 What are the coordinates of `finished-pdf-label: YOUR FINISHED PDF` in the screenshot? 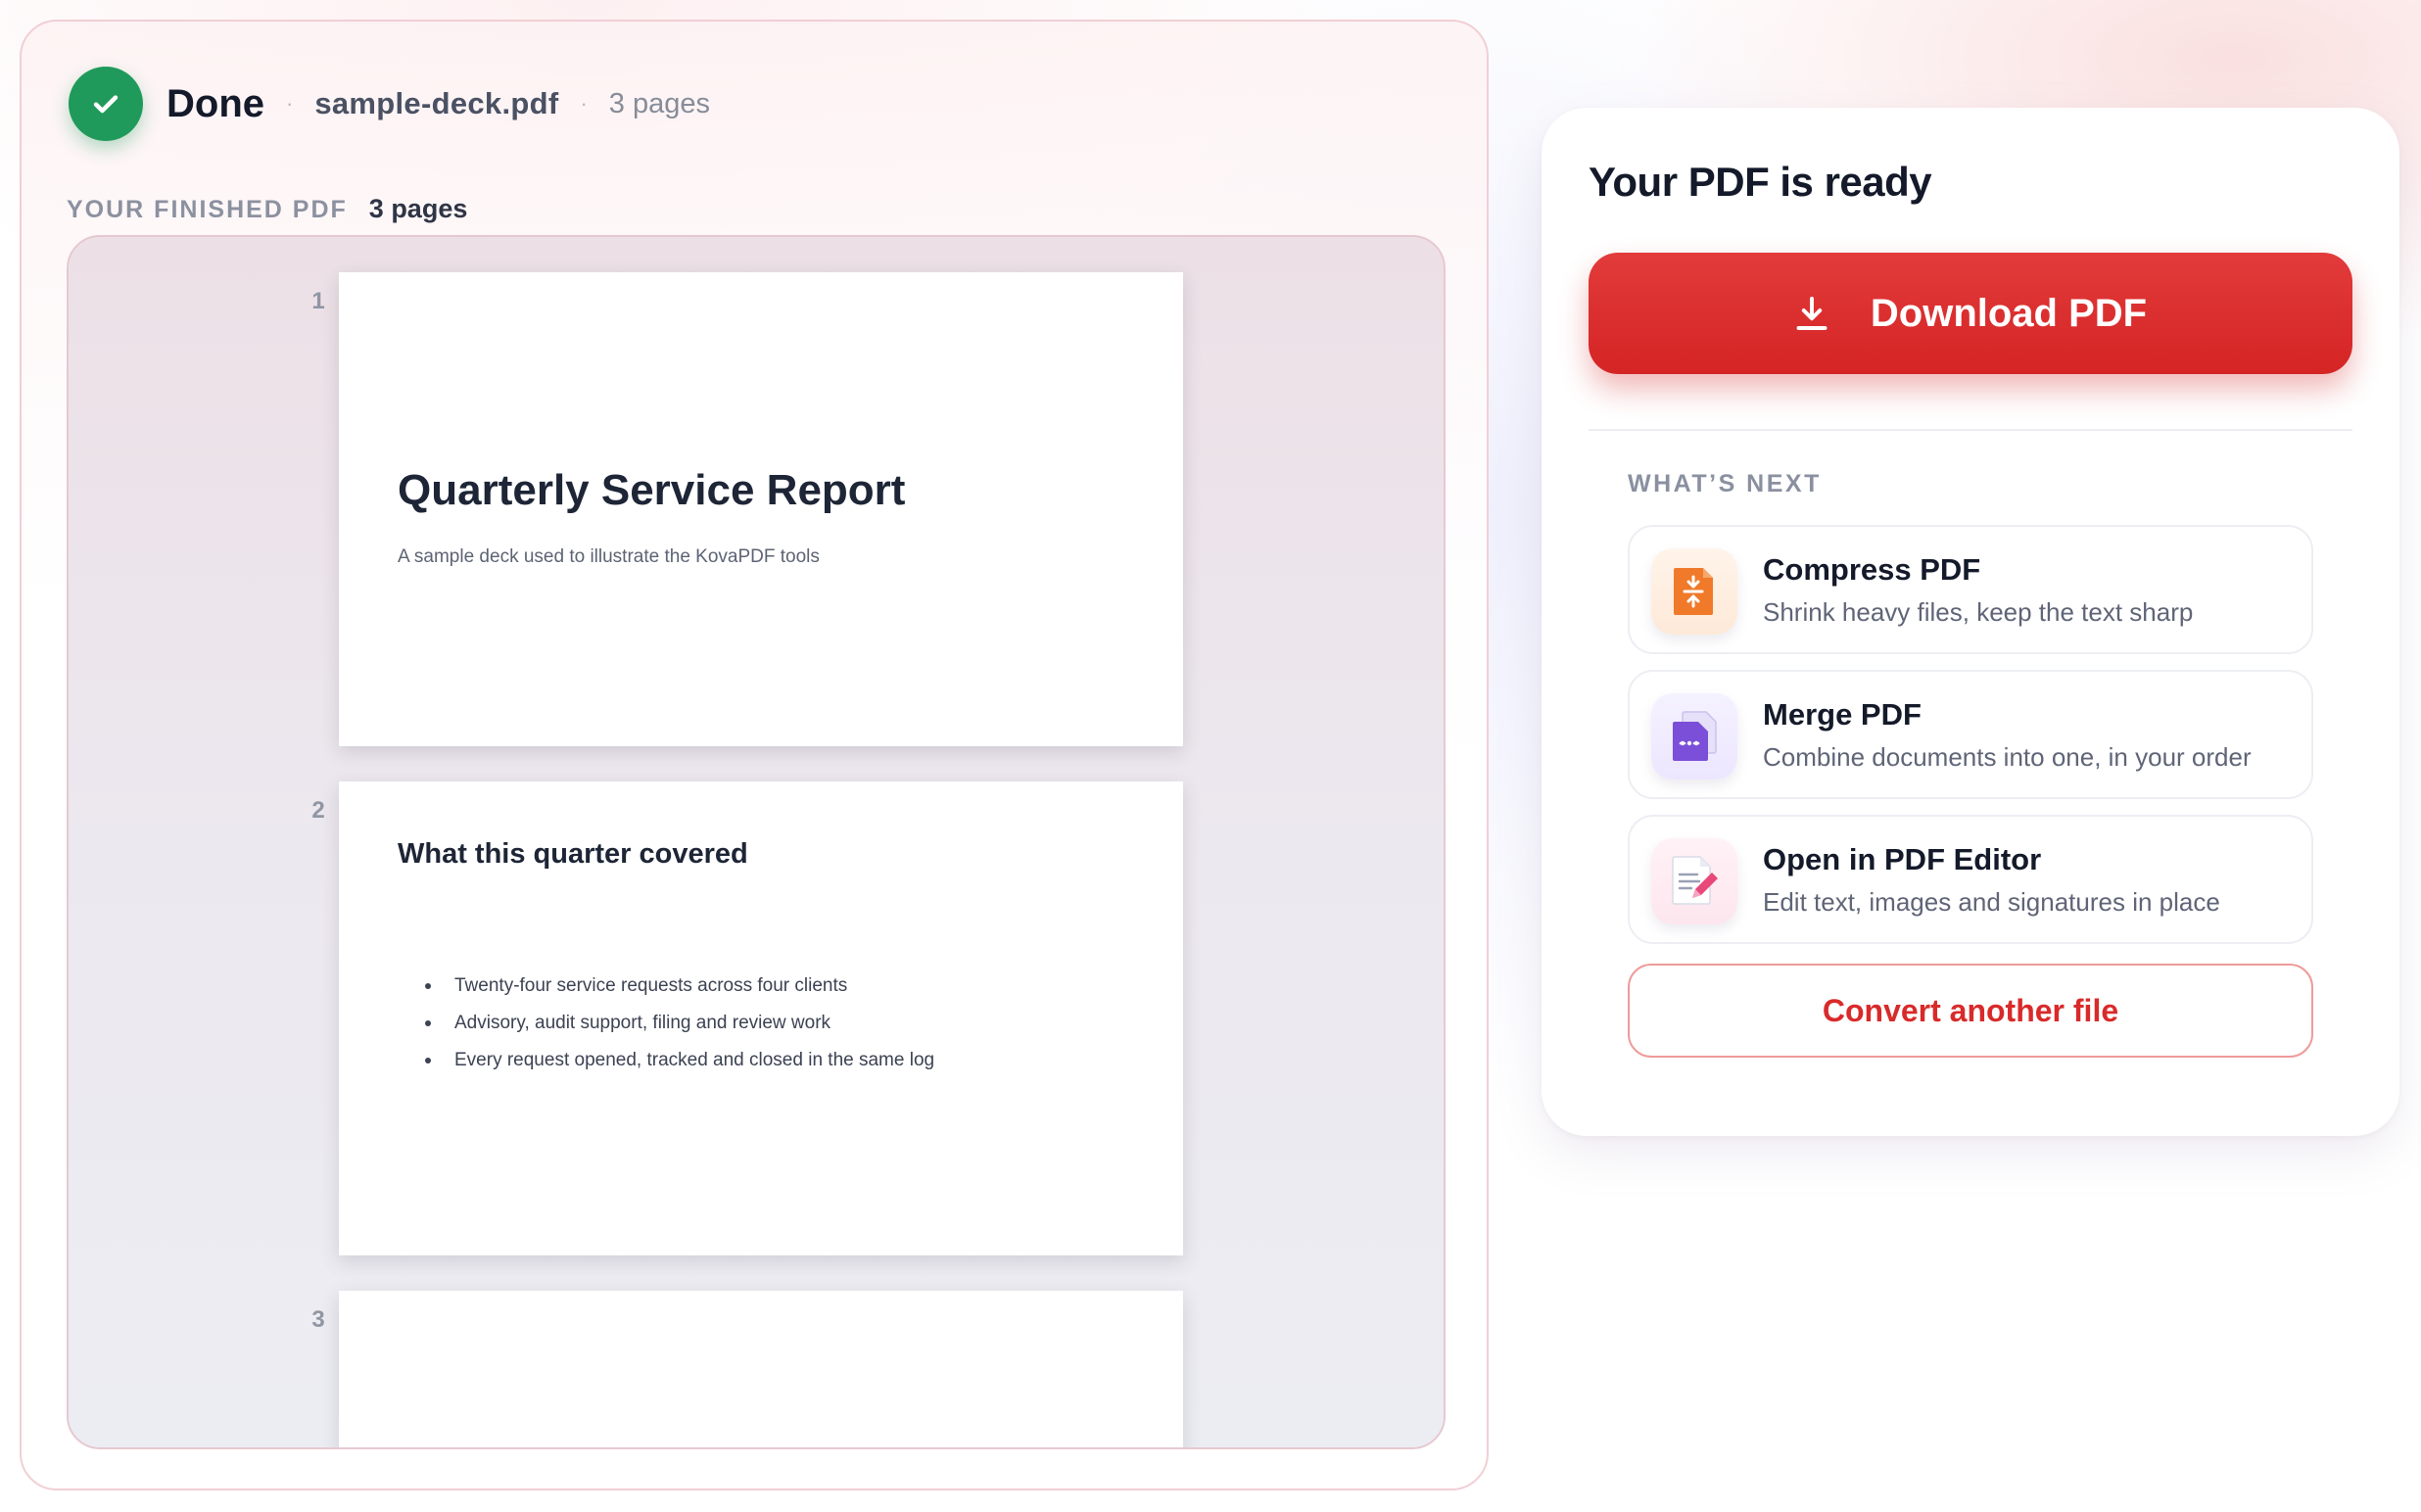 It's located at (207, 209).